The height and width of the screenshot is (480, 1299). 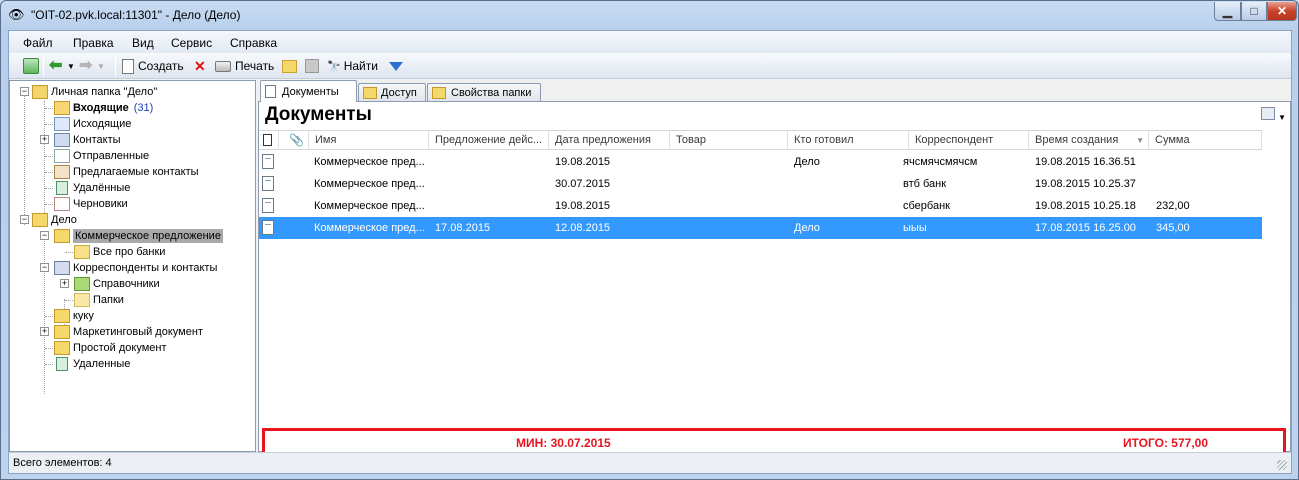 I want to click on refresh-button, so click(x=31, y=66).